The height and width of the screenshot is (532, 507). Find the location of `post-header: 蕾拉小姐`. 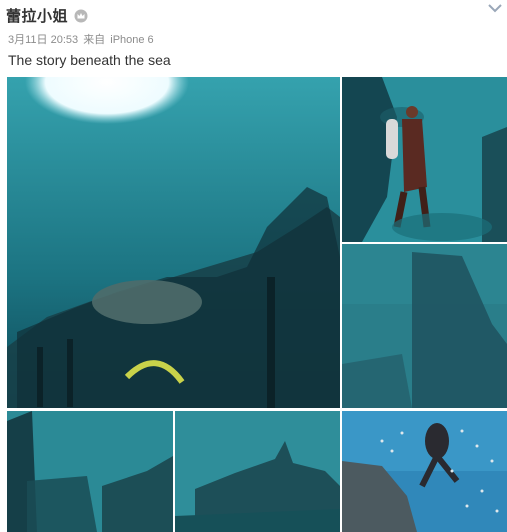

post-header: 蕾拉小姐 is located at coordinates (47, 15).